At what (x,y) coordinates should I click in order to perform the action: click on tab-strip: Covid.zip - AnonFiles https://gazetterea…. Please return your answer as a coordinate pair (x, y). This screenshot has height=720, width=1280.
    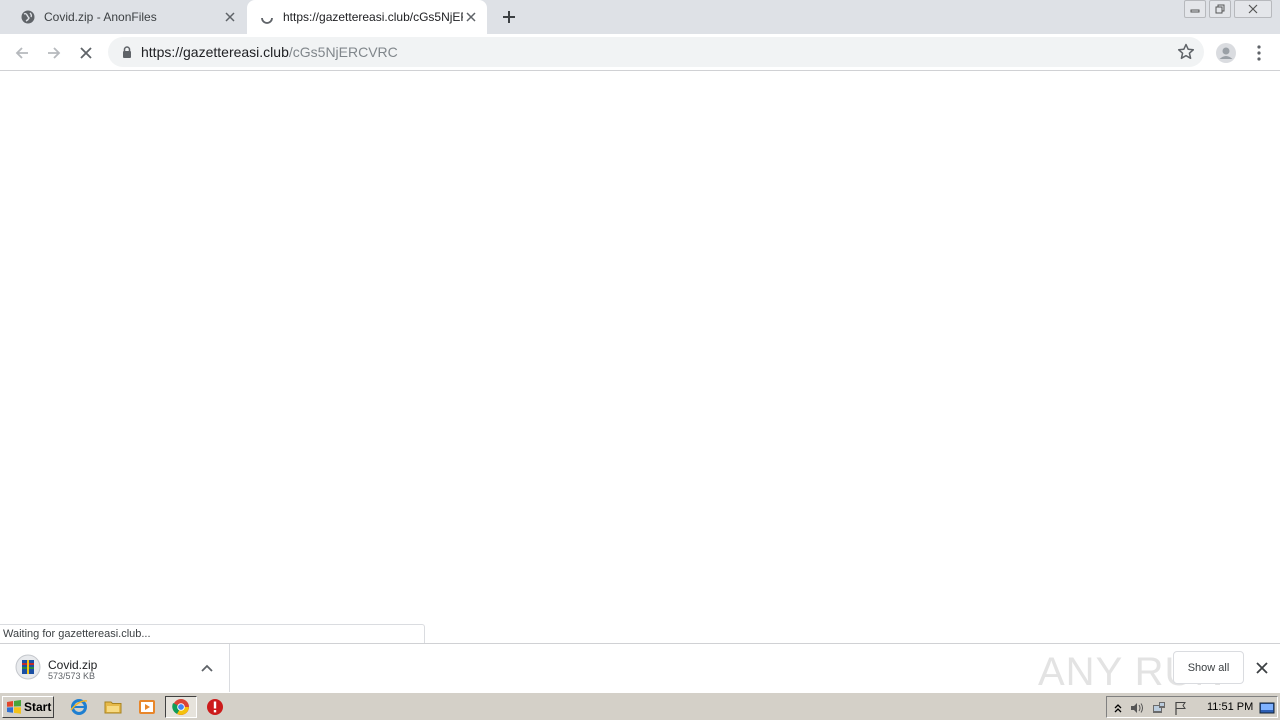
    Looking at the image, I should click on (640, 17).